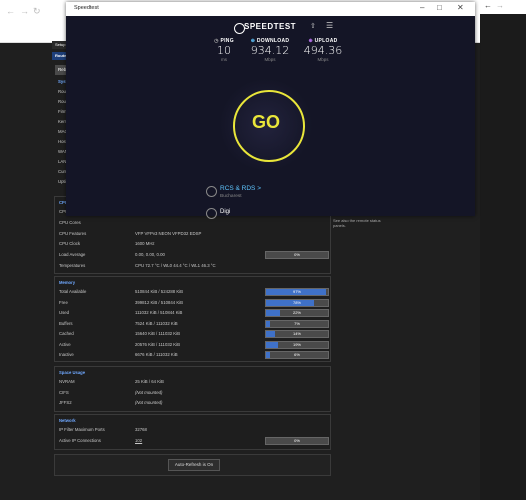 Image resolution: width=526 pixels, height=500 pixels. I want to click on speedtest-logo-text: SPEEDTEST, so click(270, 26).